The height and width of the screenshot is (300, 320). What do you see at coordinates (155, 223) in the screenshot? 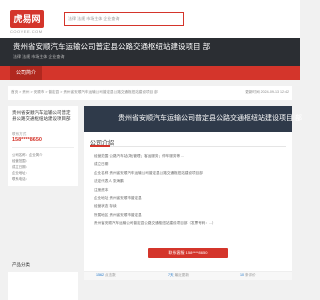
I see `info-row: 贵州省安顺汽车运输公司普定县公路交通枢纽站建设项目部（发票号码：...）` at bounding box center [155, 223].